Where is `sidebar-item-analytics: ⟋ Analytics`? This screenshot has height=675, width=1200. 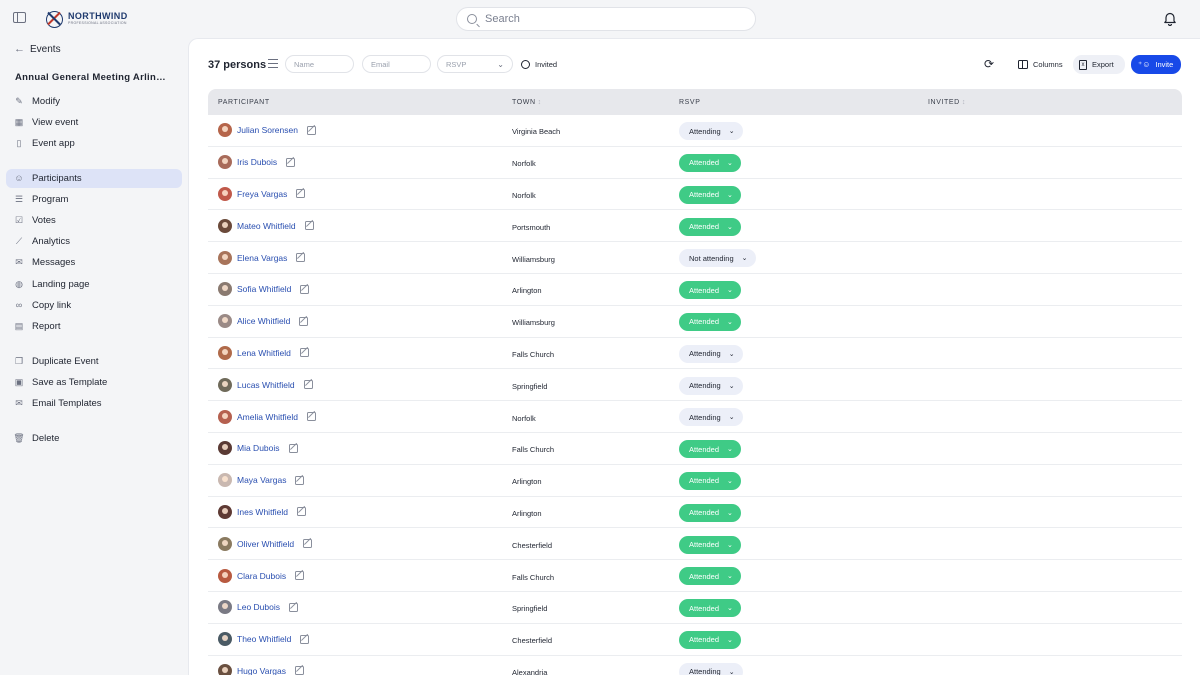
sidebar-item-analytics: ⟋ Analytics is located at coordinates (94, 241).